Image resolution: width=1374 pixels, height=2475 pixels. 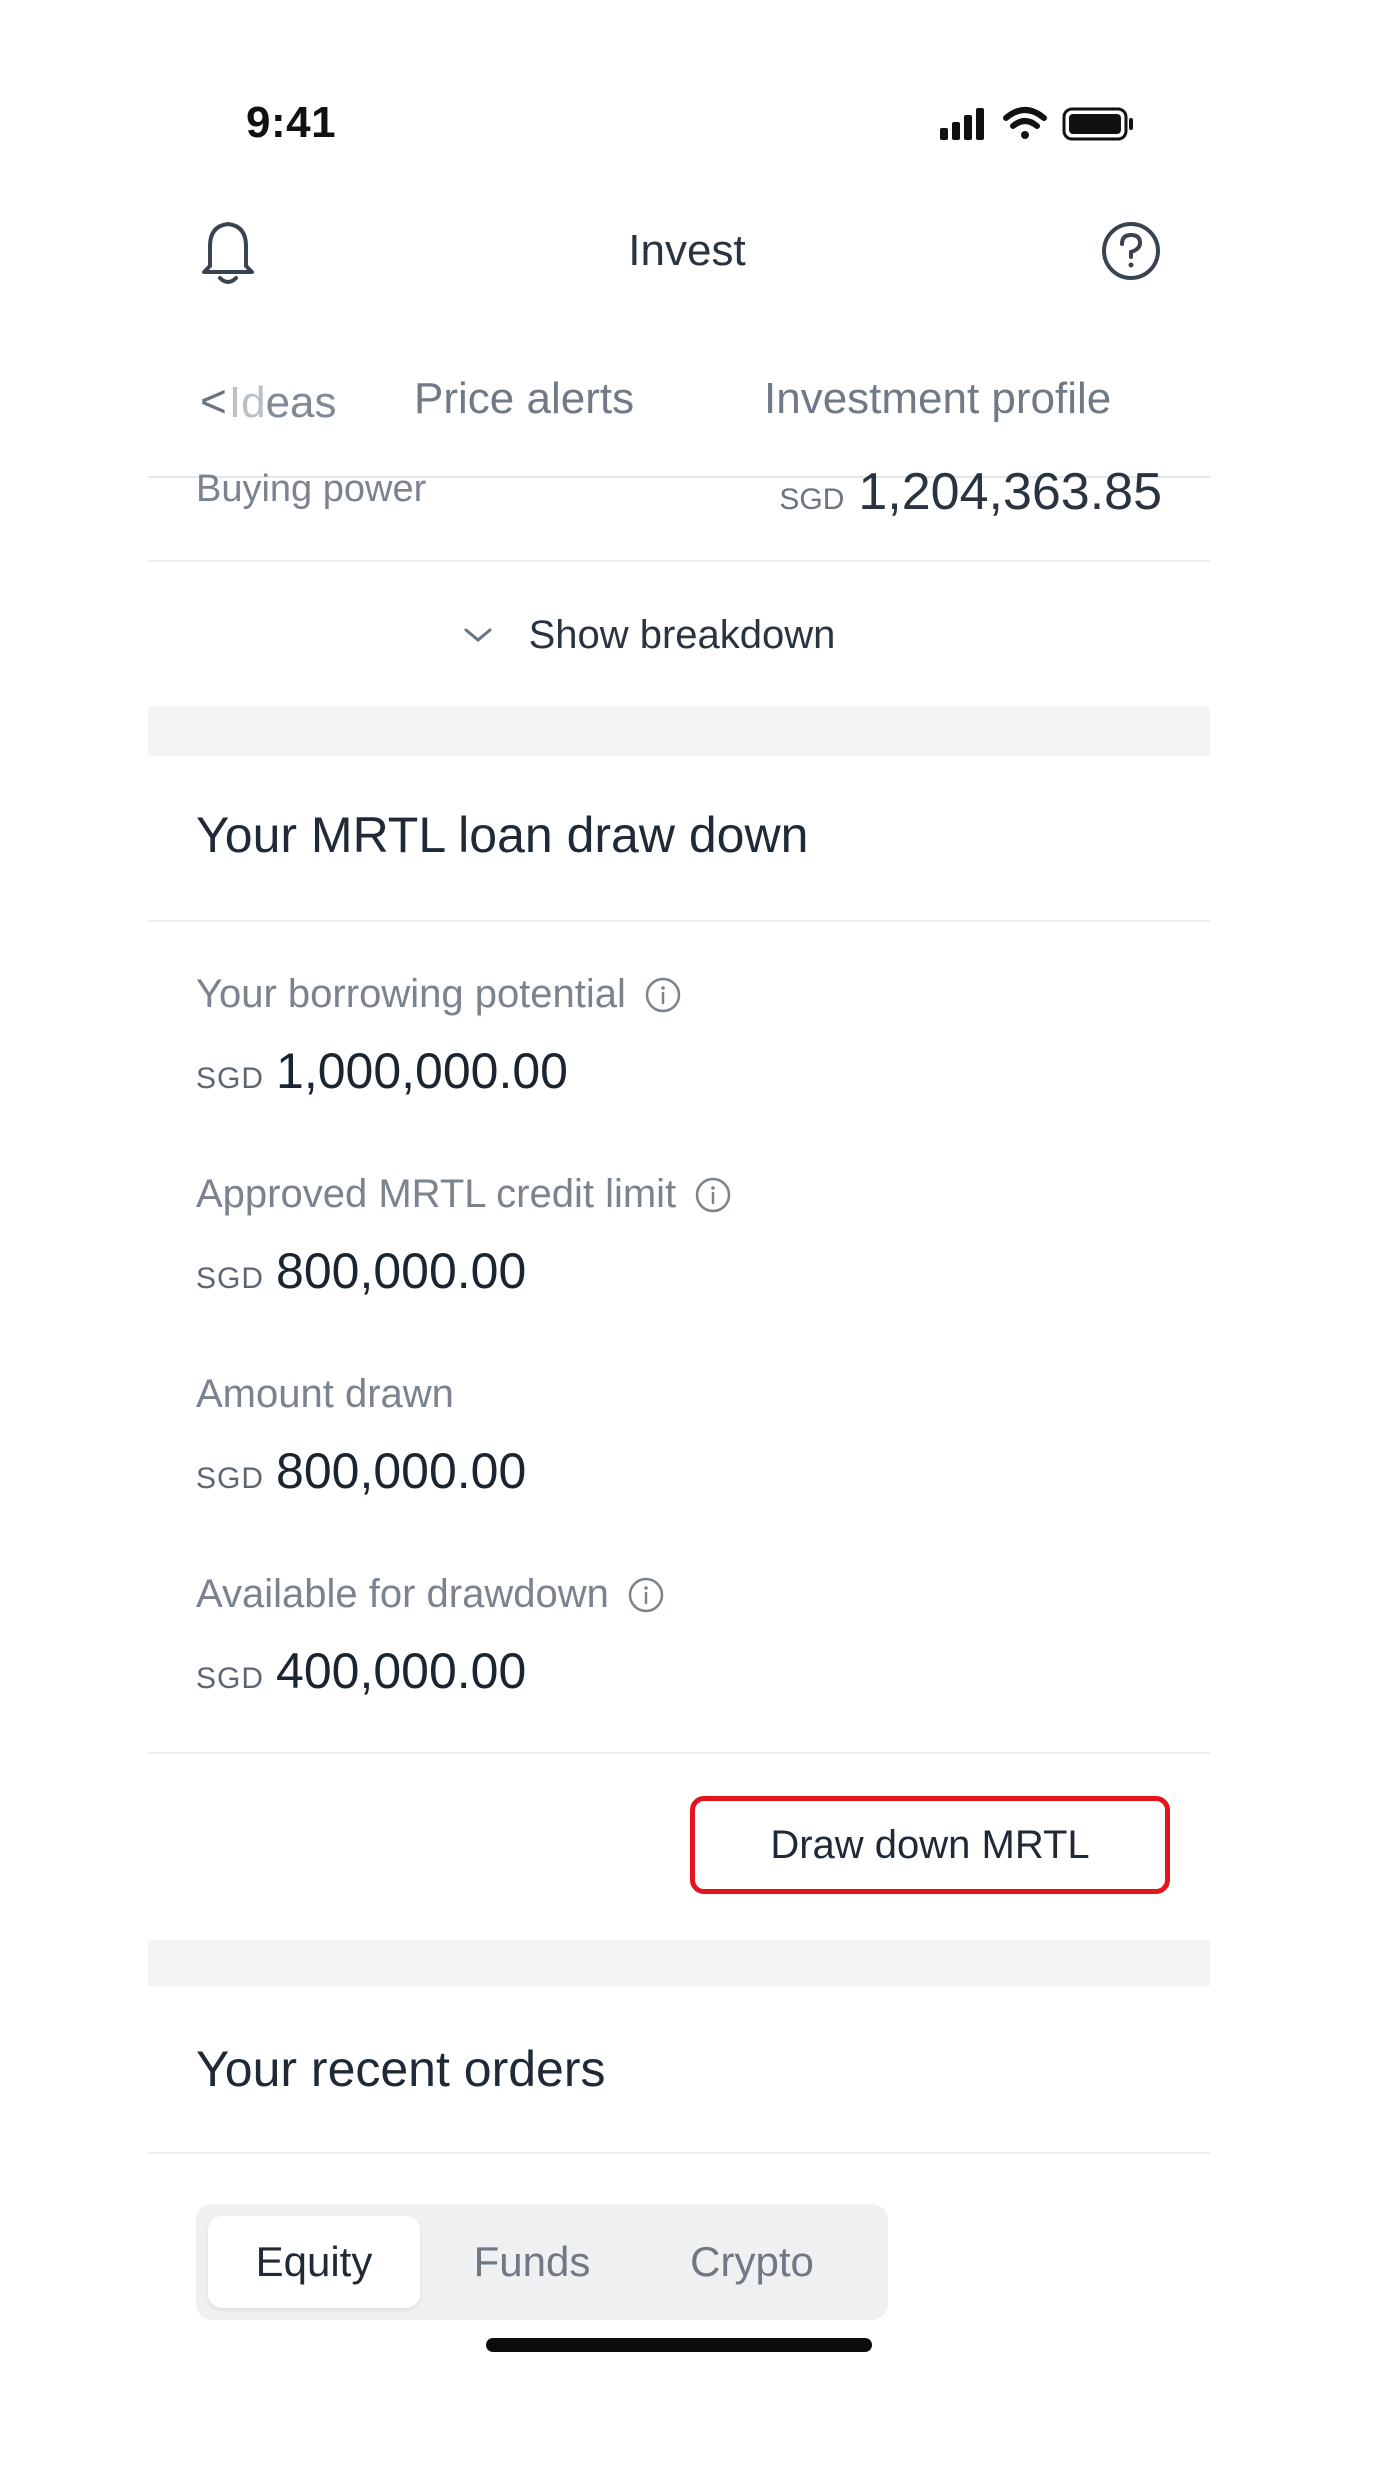 I want to click on buying-power-row: Buying power SGD 1,204,363.85, so click(x=679, y=516).